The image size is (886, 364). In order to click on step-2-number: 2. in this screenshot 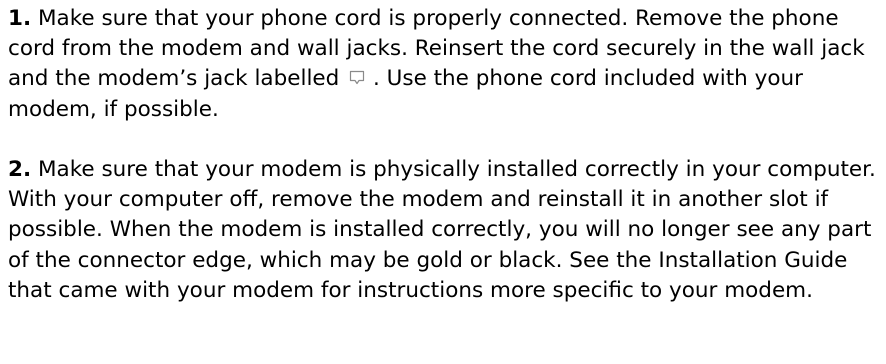, I will do `click(20, 169)`.